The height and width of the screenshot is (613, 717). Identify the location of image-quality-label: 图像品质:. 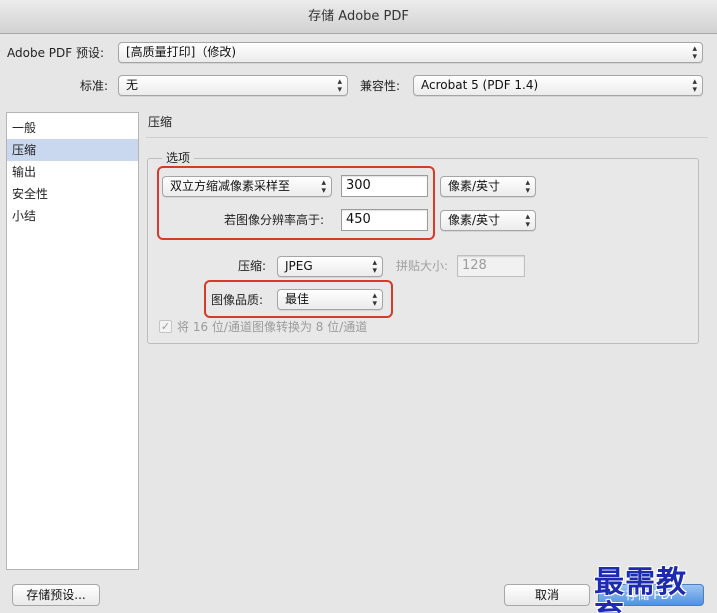
(237, 300).